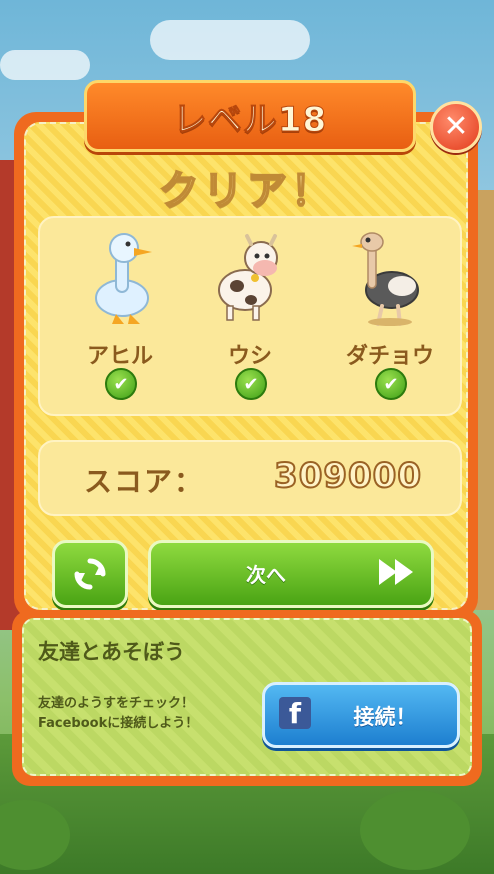 The height and width of the screenshot is (874, 494). Describe the element at coordinates (389, 356) in the screenshot. I see `animal-name: ダチョウ` at that location.